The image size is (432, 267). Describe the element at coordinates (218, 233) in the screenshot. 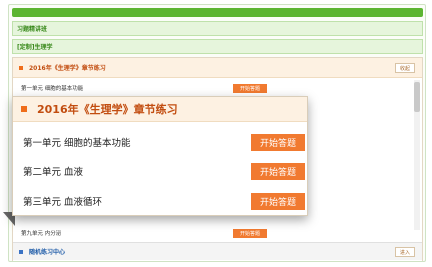

I see `list-item: 第九单元 内分泌 开始答题` at that location.